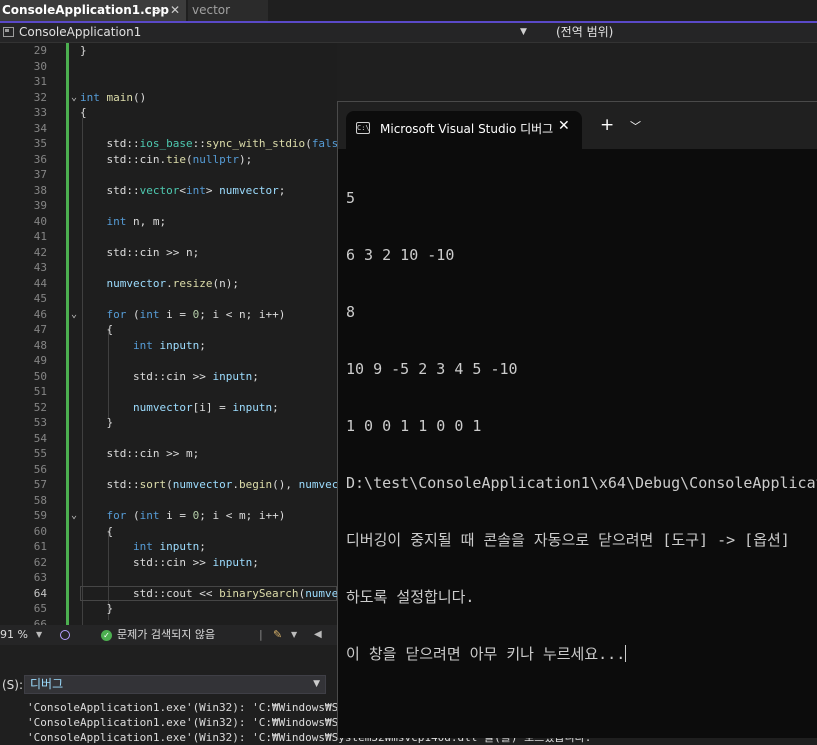  What do you see at coordinates (268, 32) in the screenshot?
I see `project-dropdown: ConsoleApplication1 ▼` at bounding box center [268, 32].